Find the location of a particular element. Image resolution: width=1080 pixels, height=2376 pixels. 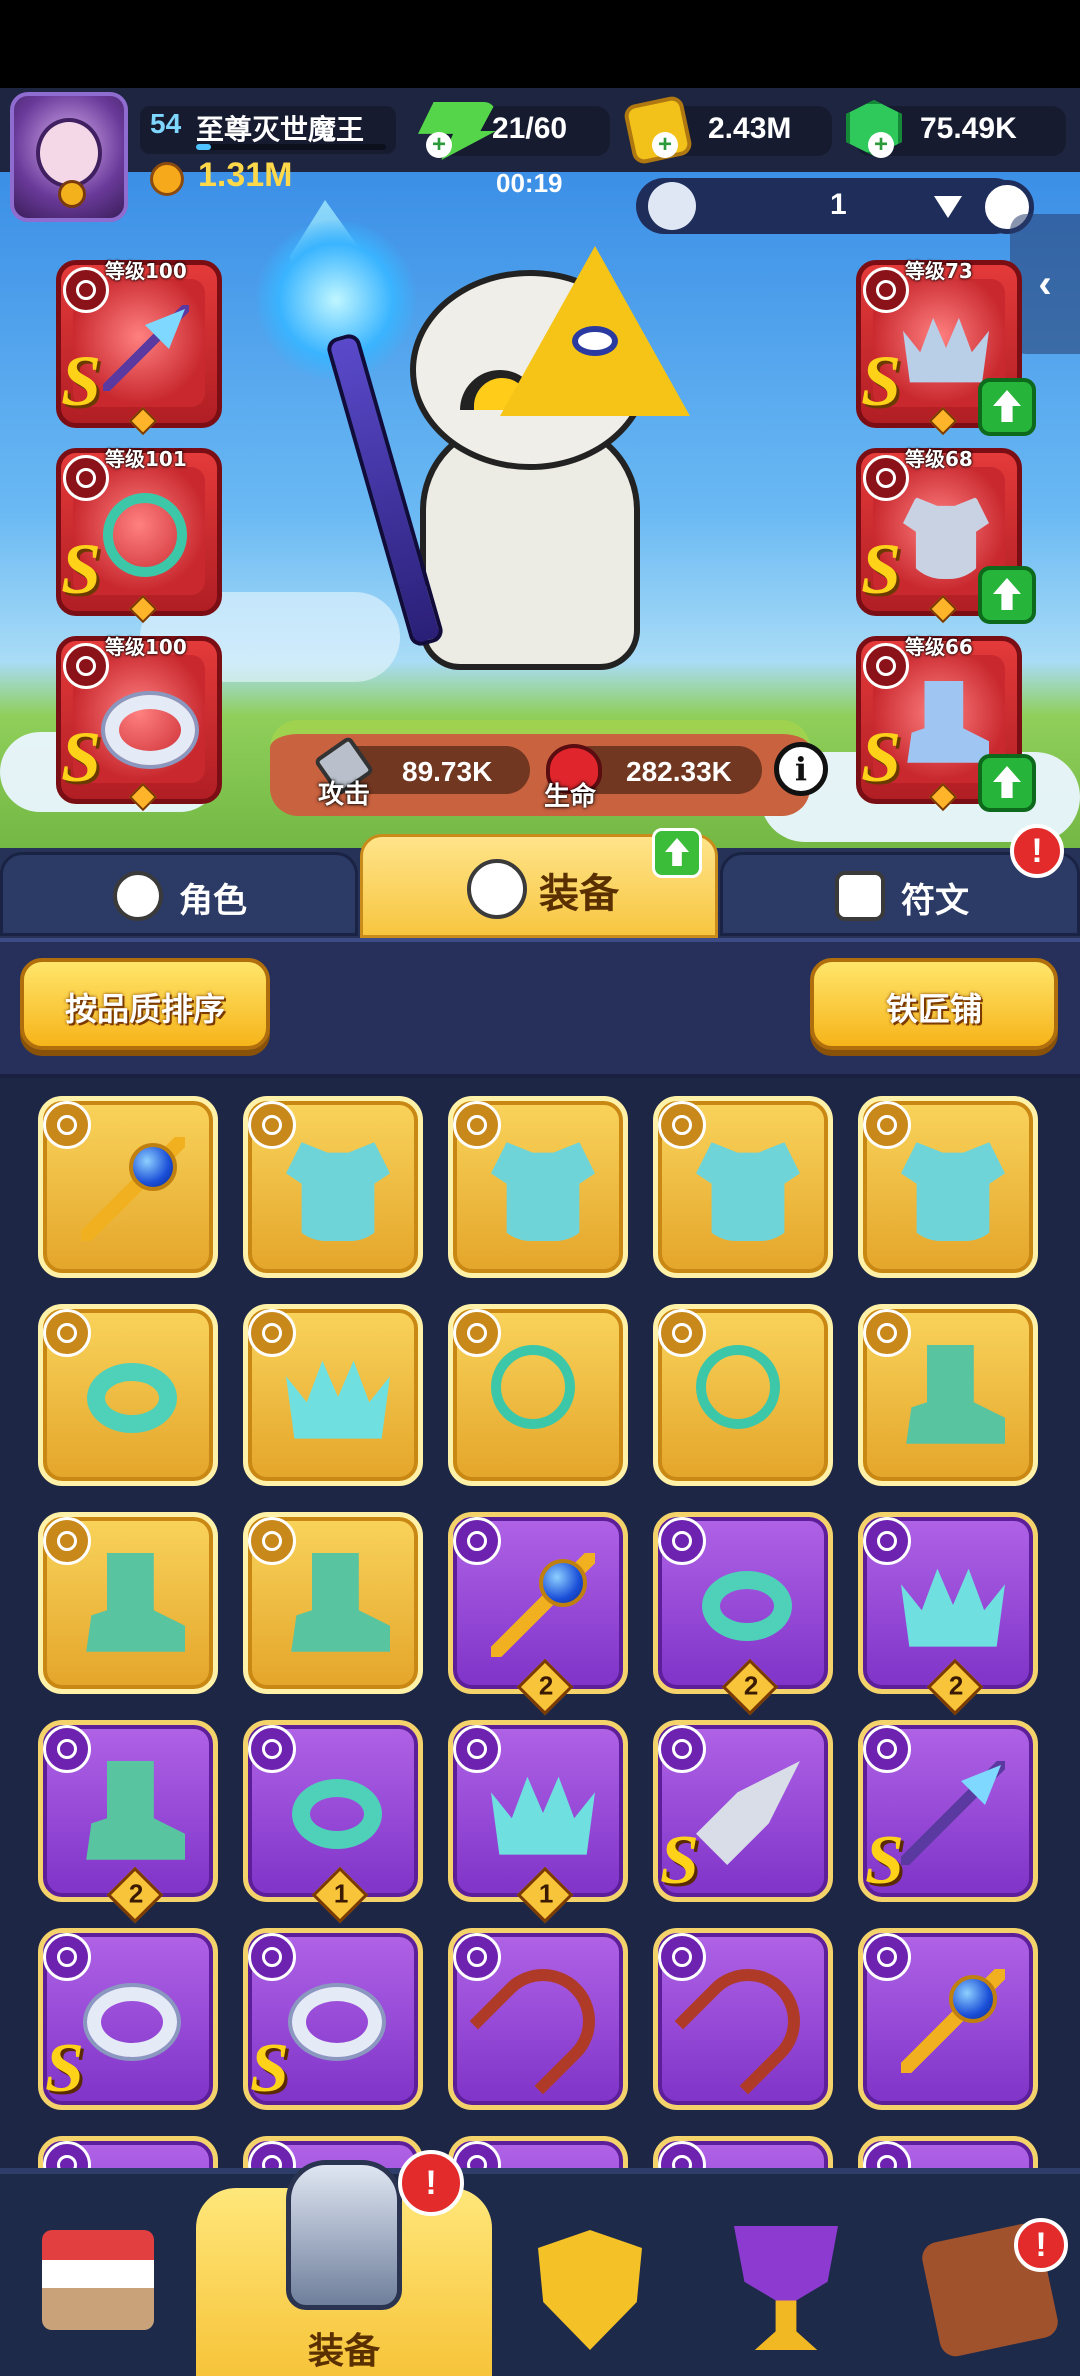

equipped-necklace-slot: 等级101 S is located at coordinates (139, 535).